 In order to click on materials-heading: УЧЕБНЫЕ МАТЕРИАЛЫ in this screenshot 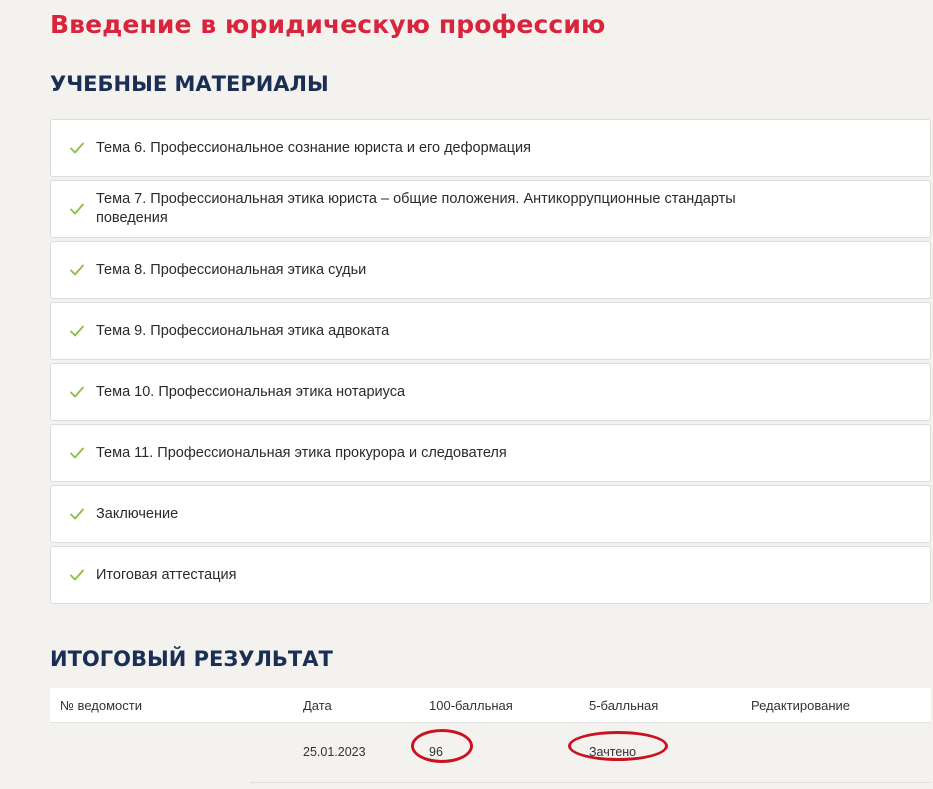, I will do `click(189, 84)`.